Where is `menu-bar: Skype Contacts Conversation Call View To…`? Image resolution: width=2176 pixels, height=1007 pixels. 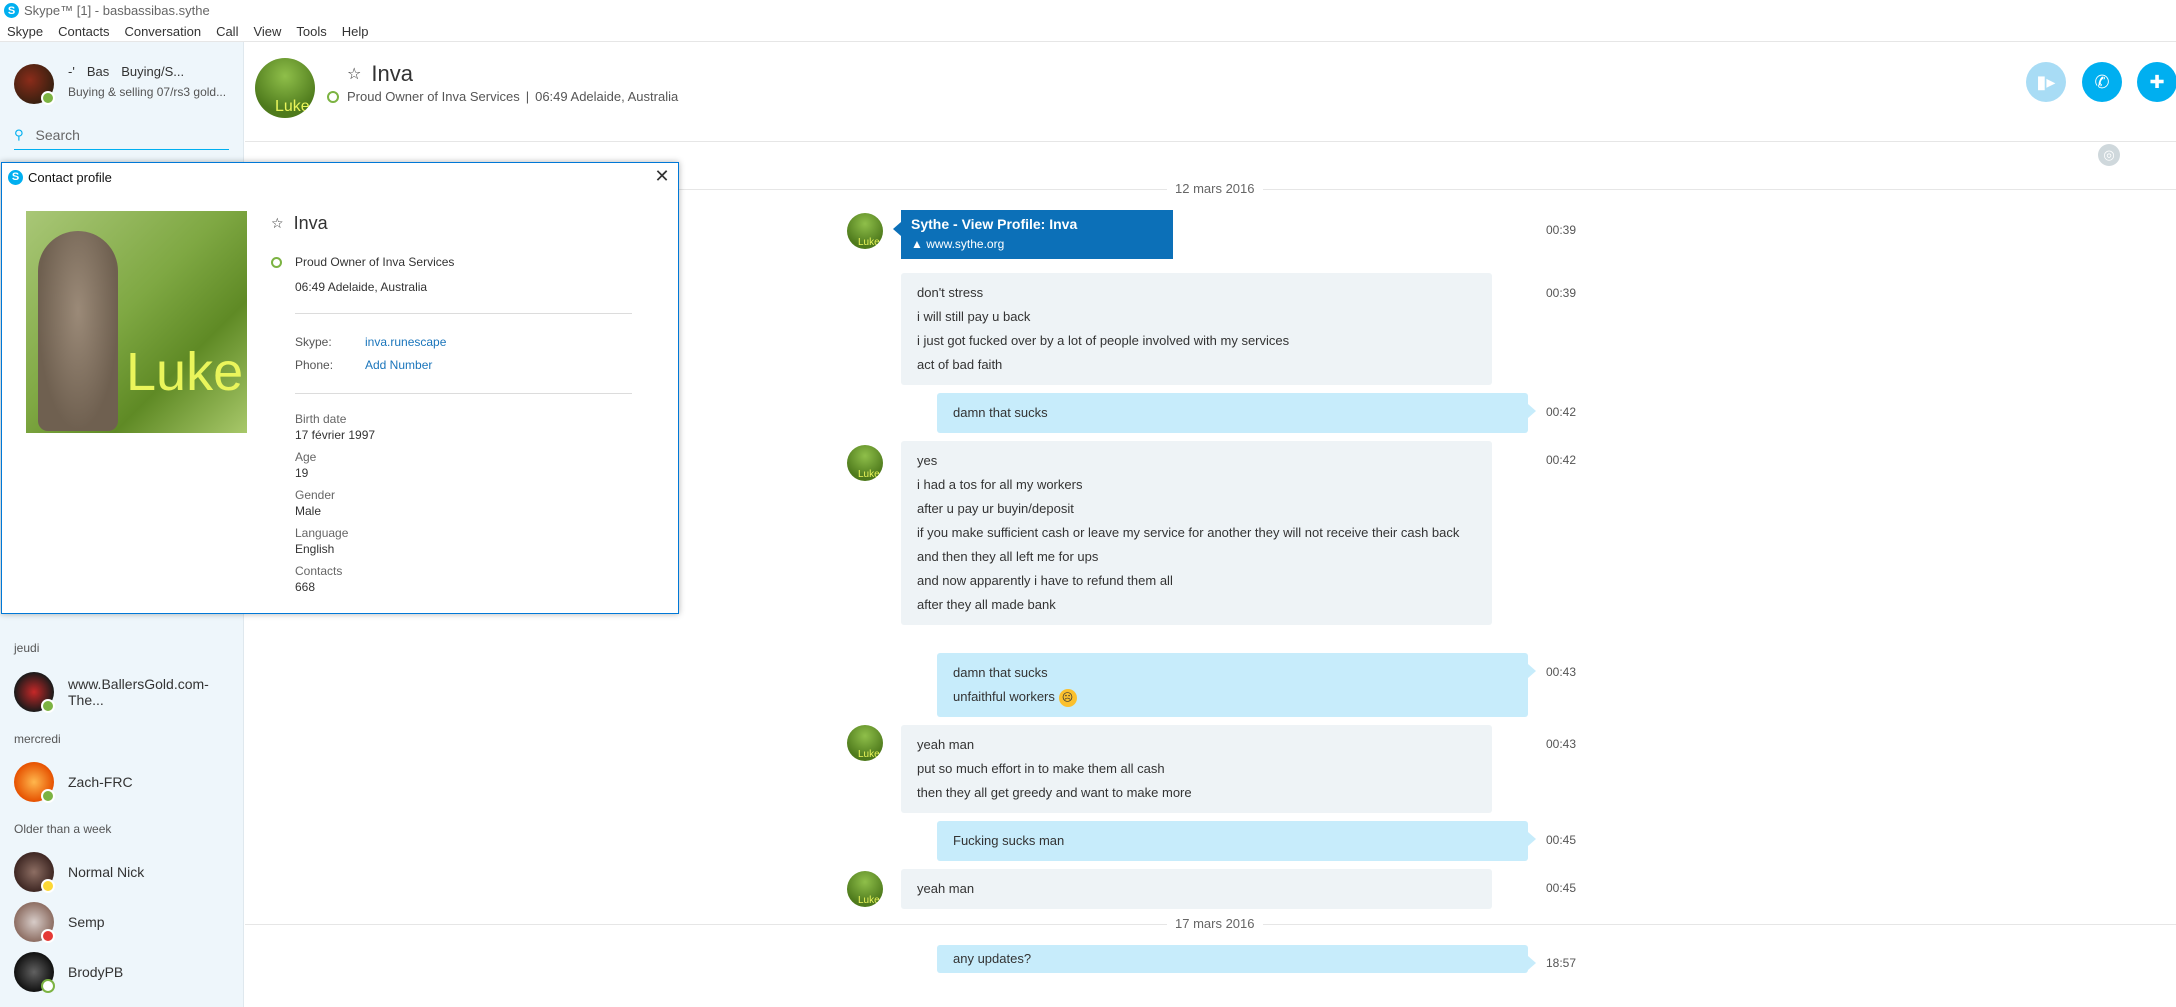
menu-bar: Skype Contacts Conversation Call View To… is located at coordinates (1088, 31).